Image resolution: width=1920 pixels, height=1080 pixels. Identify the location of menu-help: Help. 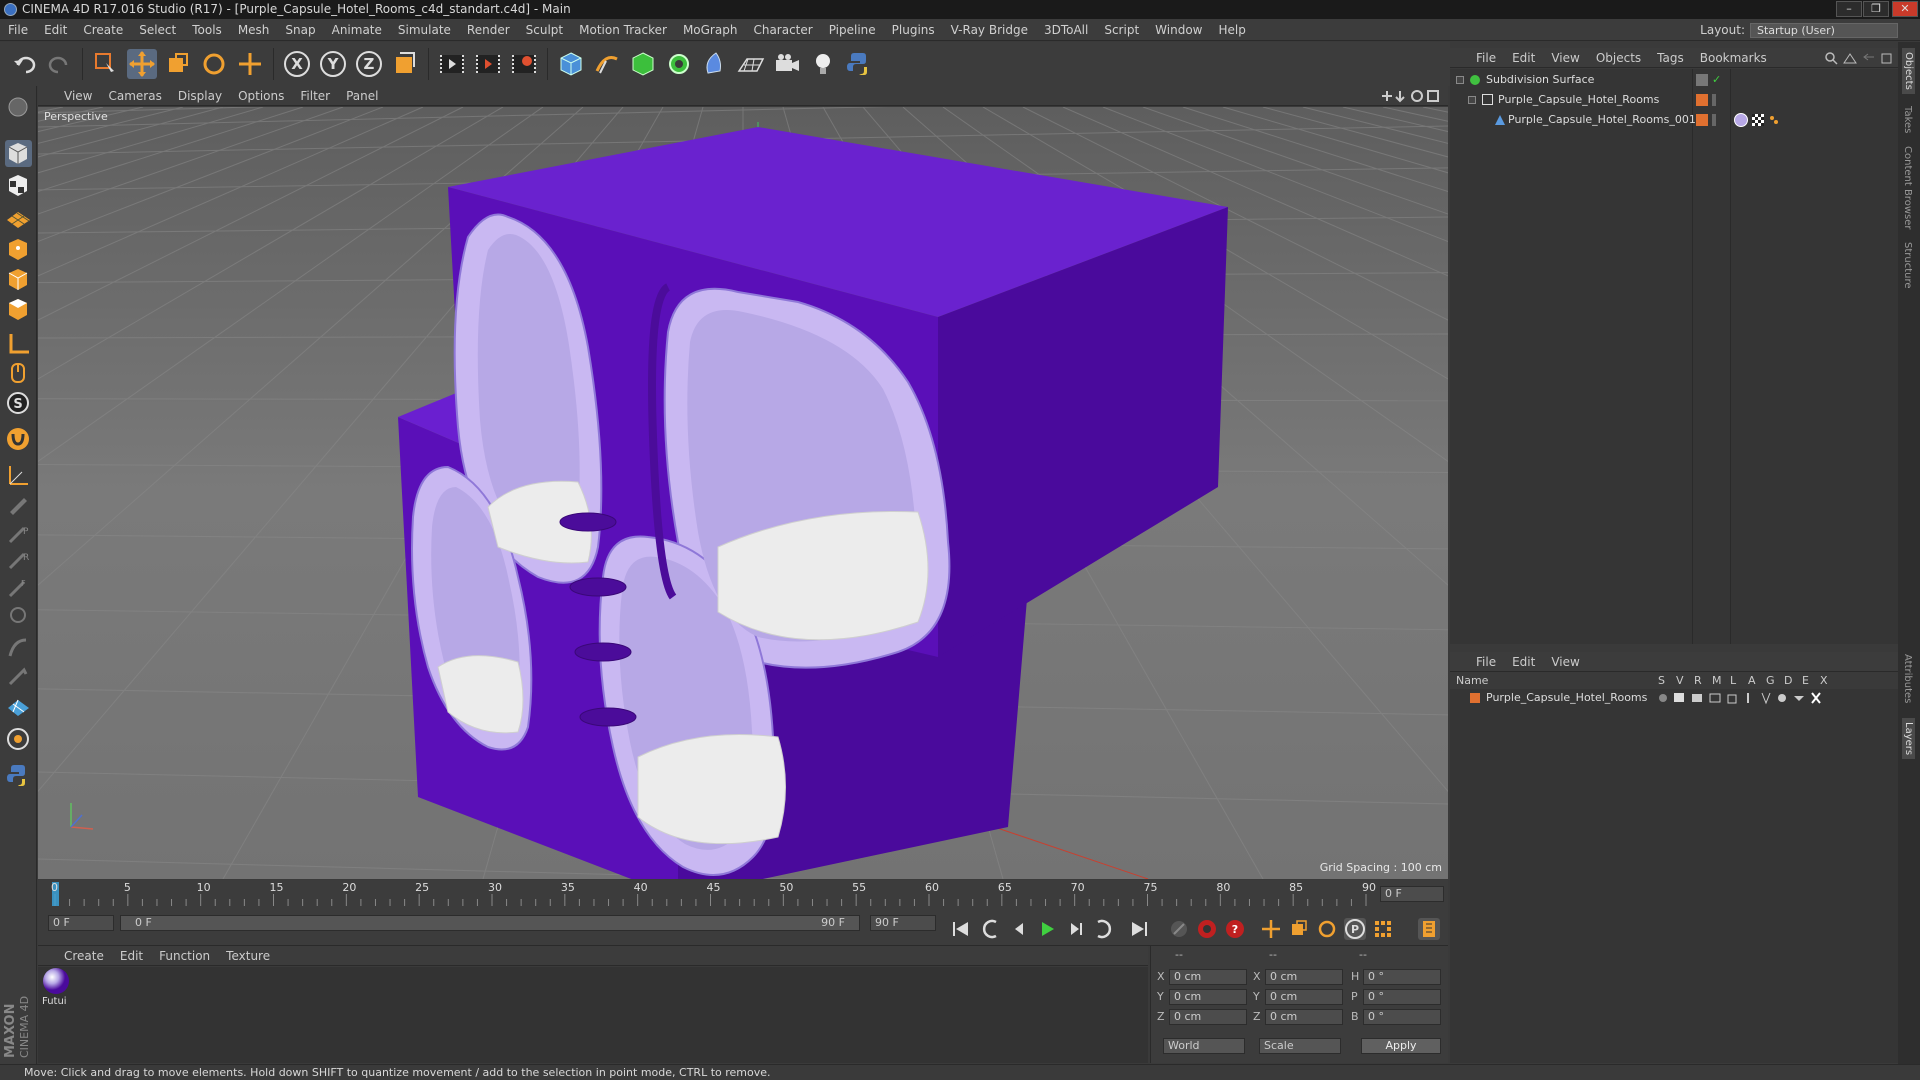
(1231, 30).